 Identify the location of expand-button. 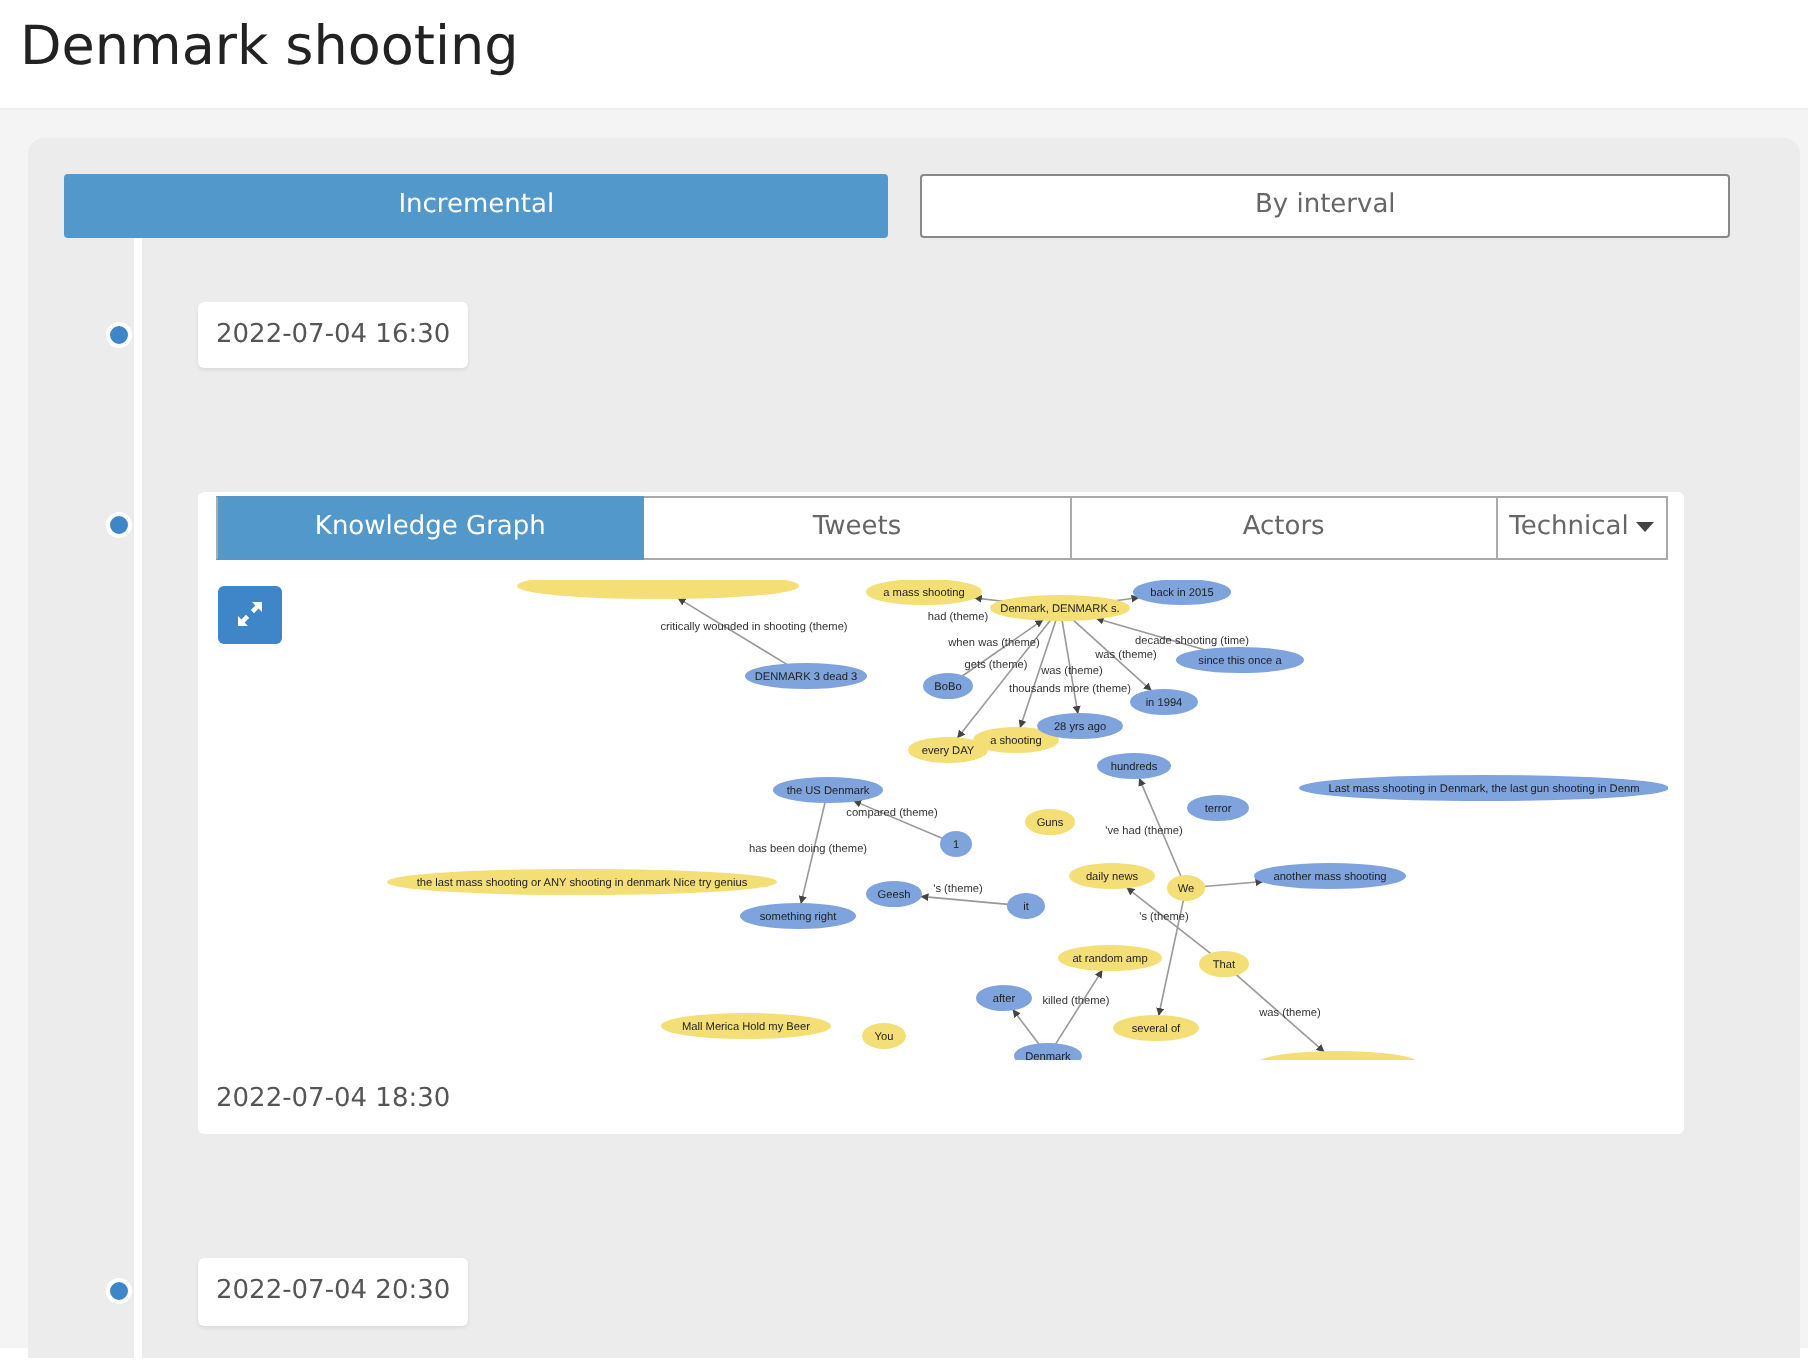
(250, 614).